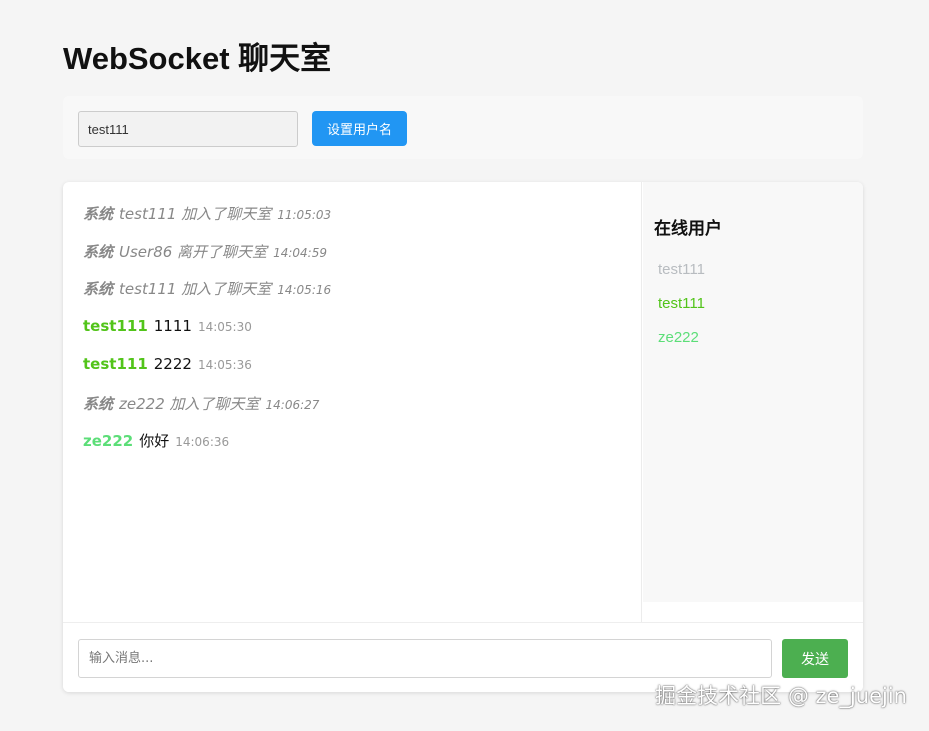 The image size is (929, 731). I want to click on online-users-panel: 在线用户 test111 test111 ze222, so click(753, 392).